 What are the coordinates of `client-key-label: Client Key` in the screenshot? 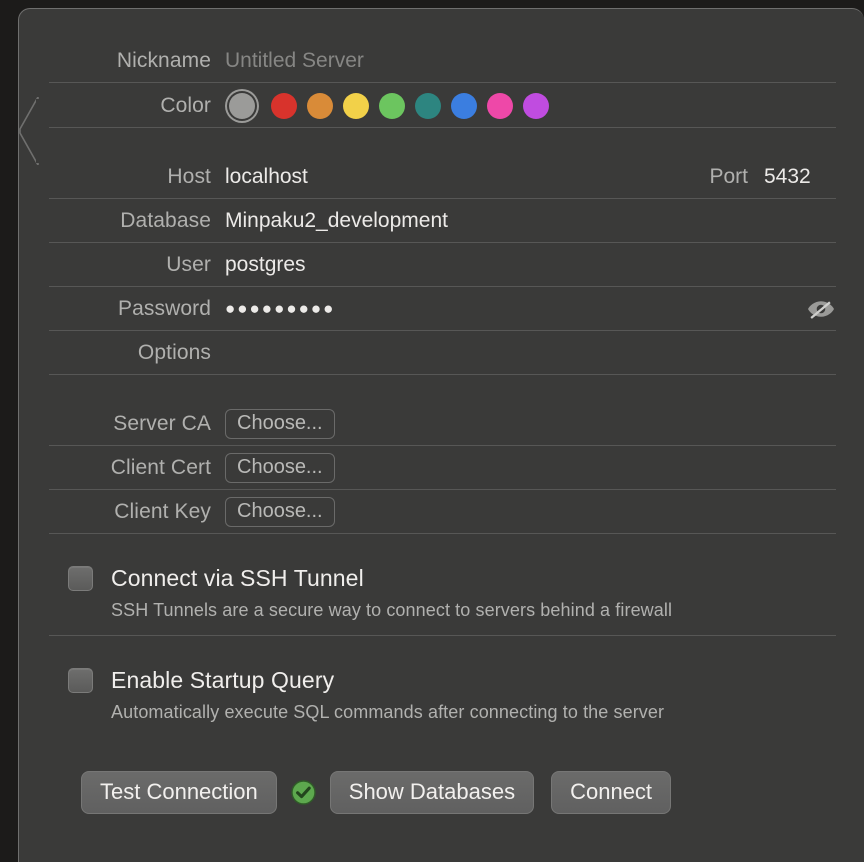 It's located at (162, 511).